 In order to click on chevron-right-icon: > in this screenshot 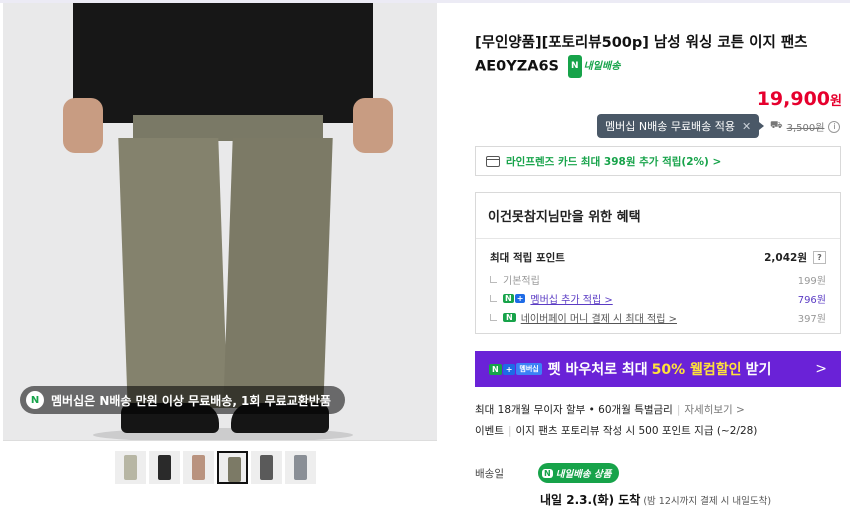, I will do `click(821, 369)`.